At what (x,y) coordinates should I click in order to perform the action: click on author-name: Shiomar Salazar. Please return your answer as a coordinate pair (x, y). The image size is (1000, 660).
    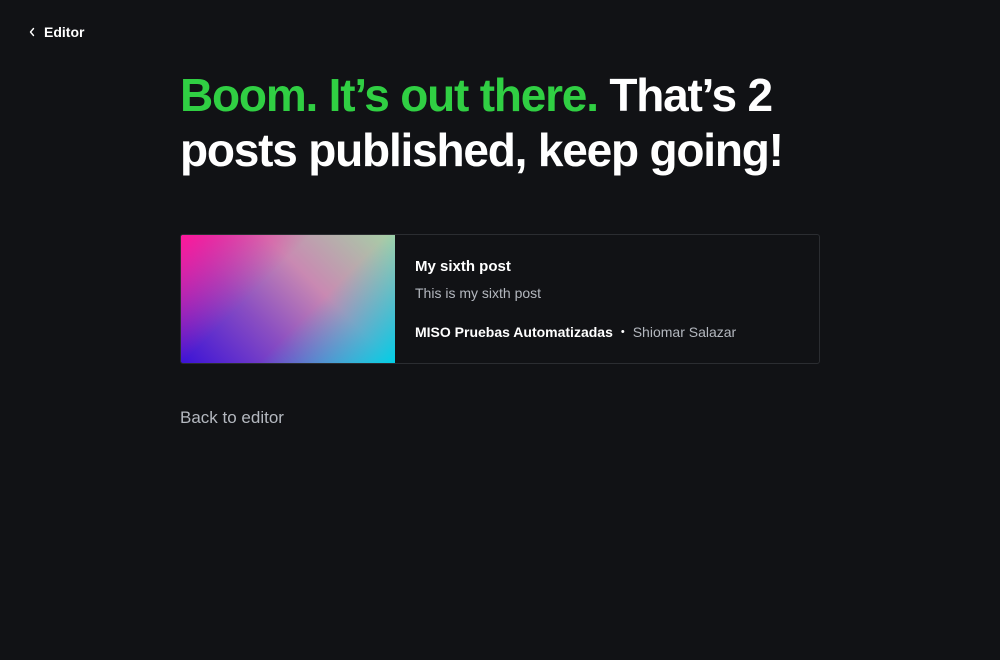
    Looking at the image, I should click on (684, 332).